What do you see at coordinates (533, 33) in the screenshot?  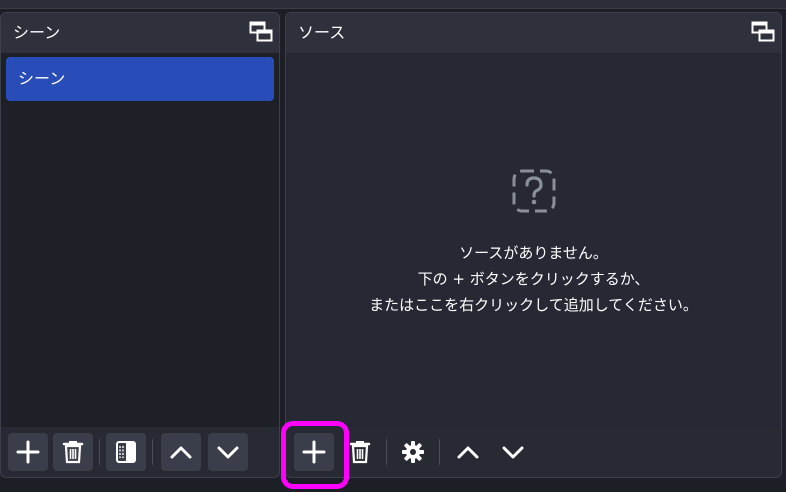 I see `sources-dock-header: ソース` at bounding box center [533, 33].